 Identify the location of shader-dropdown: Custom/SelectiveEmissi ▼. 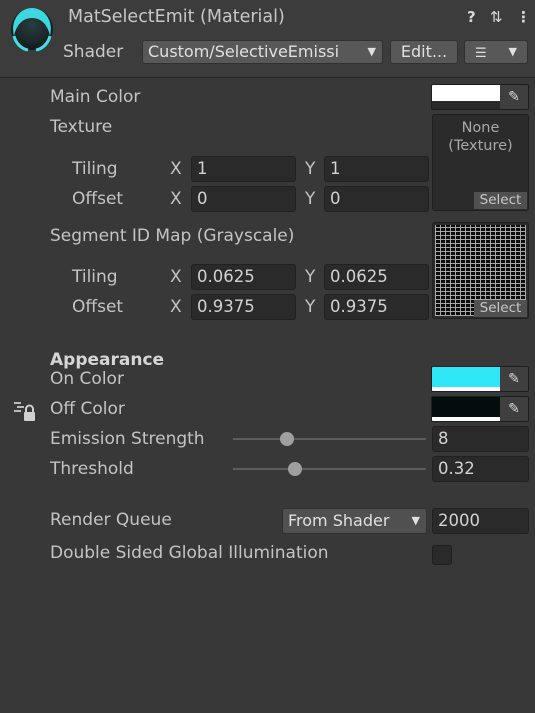
(262, 52).